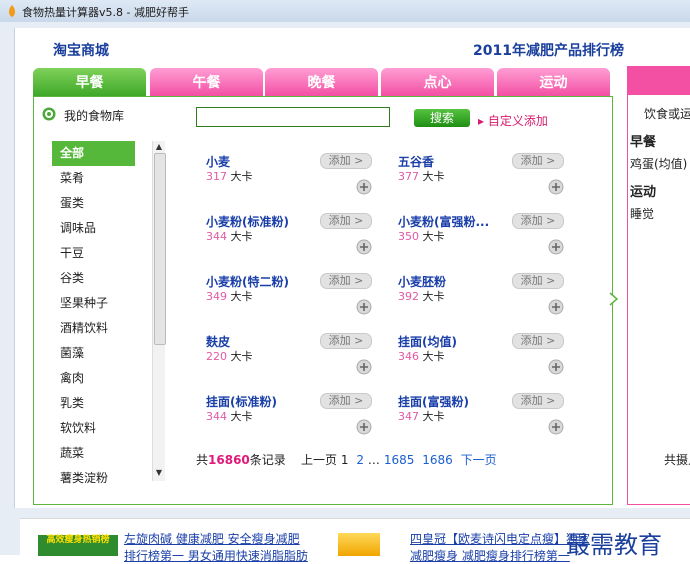 Image resolution: width=690 pixels, height=564 pixels. I want to click on food-kcal: 377 大卡, so click(421, 176).